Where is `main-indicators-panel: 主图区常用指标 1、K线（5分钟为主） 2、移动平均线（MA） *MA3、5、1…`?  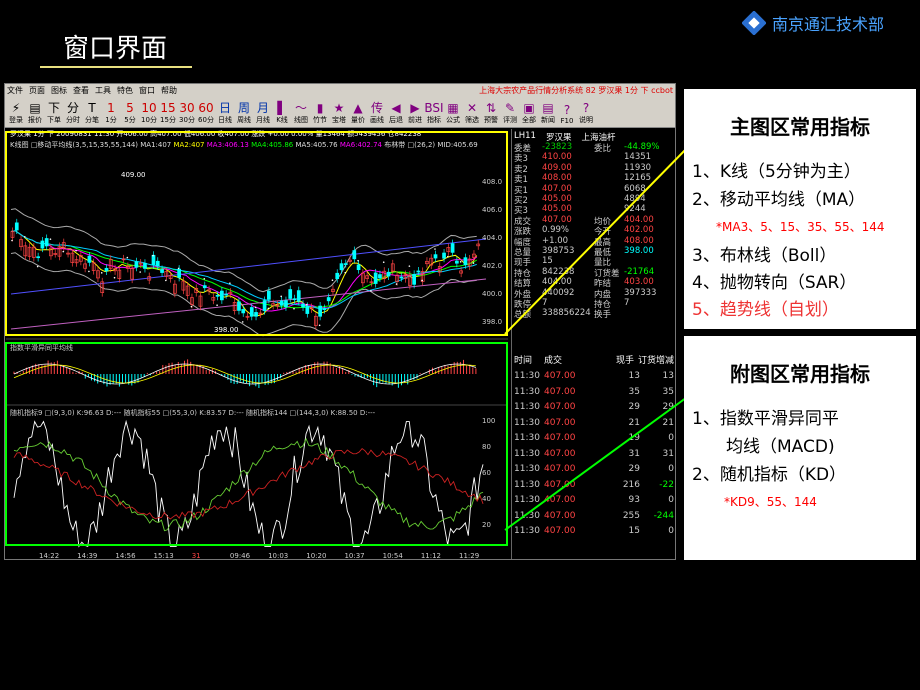 main-indicators-panel: 主图区常用指标 1、K线（5分钟为主） 2、移动平均线（MA） *MA3、5、1… is located at coordinates (800, 209).